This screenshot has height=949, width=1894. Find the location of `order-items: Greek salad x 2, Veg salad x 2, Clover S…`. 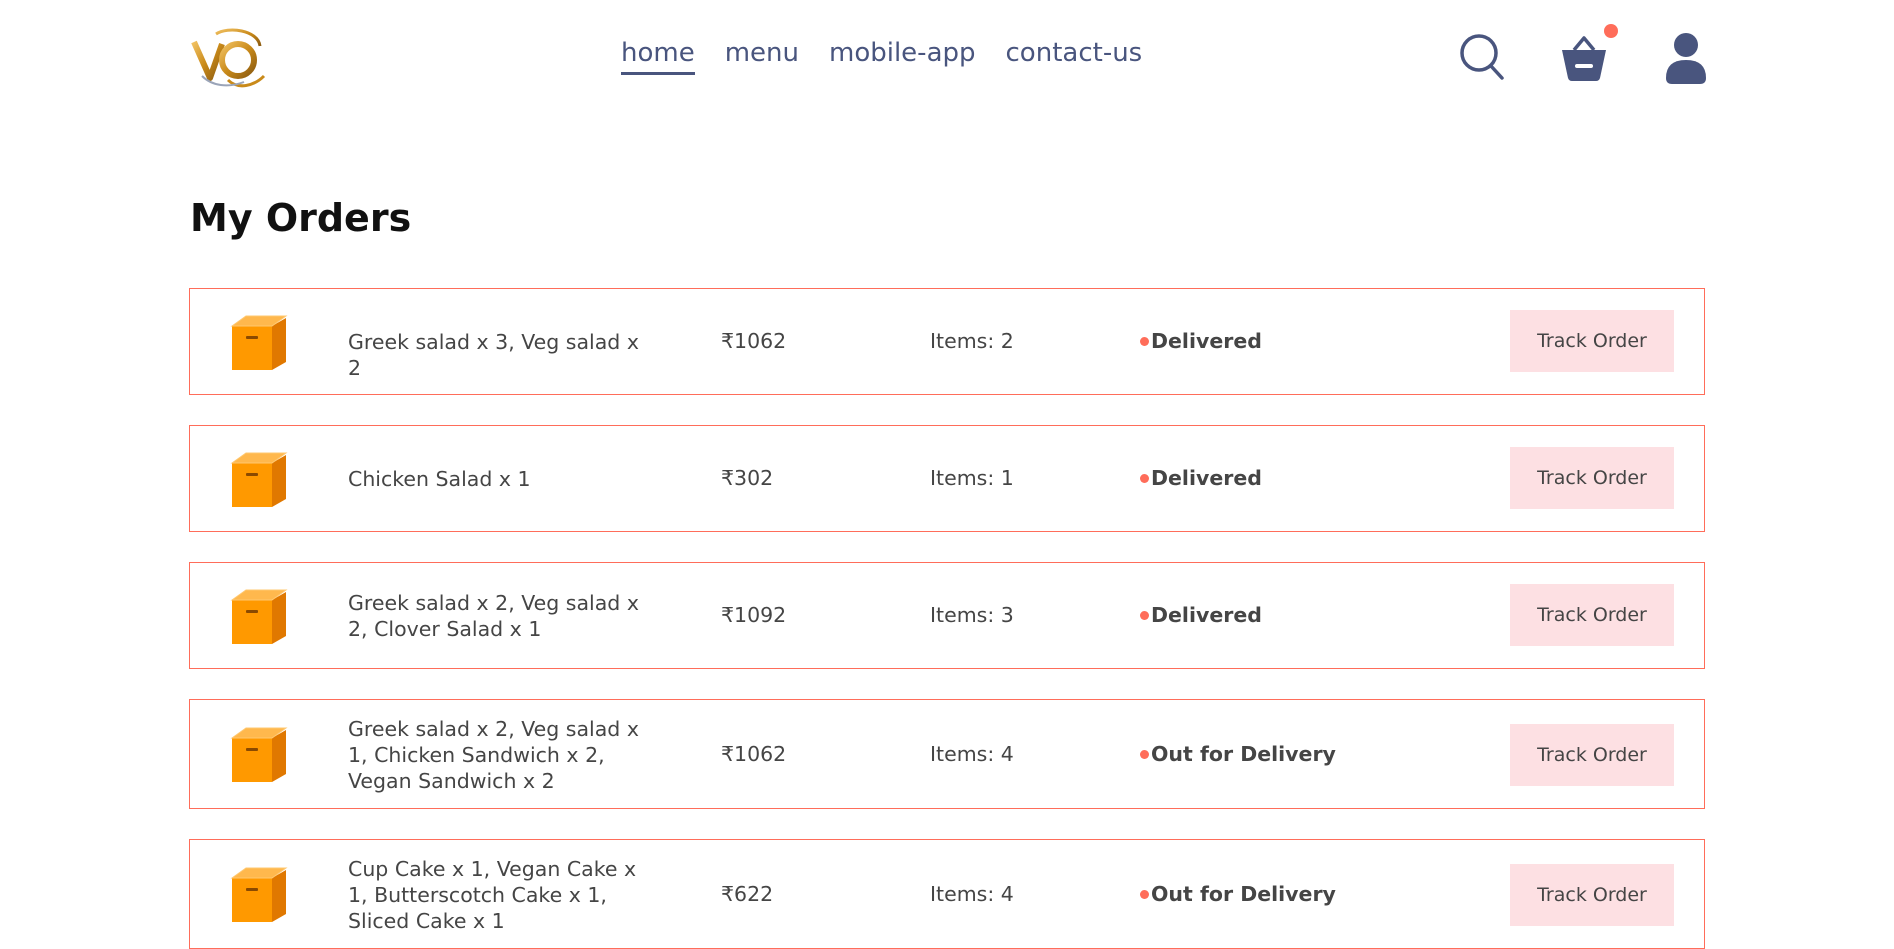

order-items: Greek salad x 2, Veg salad x 2, Clover S… is located at coordinates (493, 616).